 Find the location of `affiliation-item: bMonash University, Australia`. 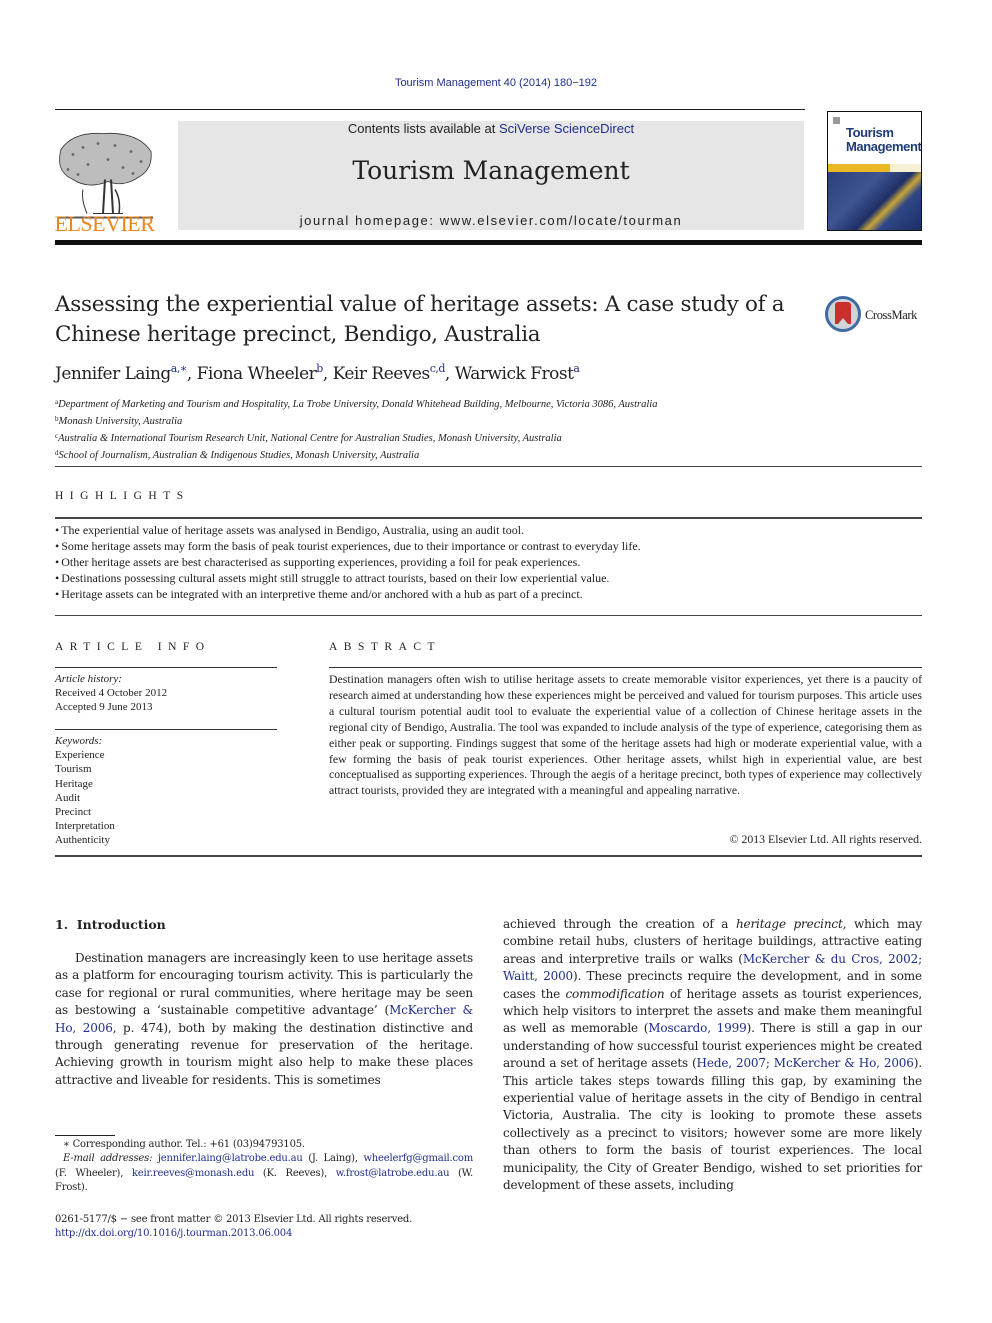

affiliation-item: bMonash University, Australia is located at coordinates (356, 420).